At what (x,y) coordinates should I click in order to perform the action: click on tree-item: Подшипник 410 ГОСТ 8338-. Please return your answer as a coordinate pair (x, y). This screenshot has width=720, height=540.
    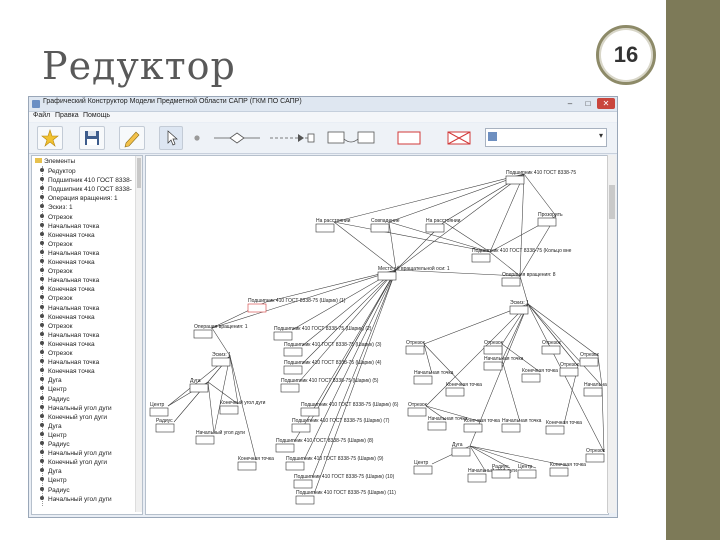
    Looking at the image, I should click on (86, 181).